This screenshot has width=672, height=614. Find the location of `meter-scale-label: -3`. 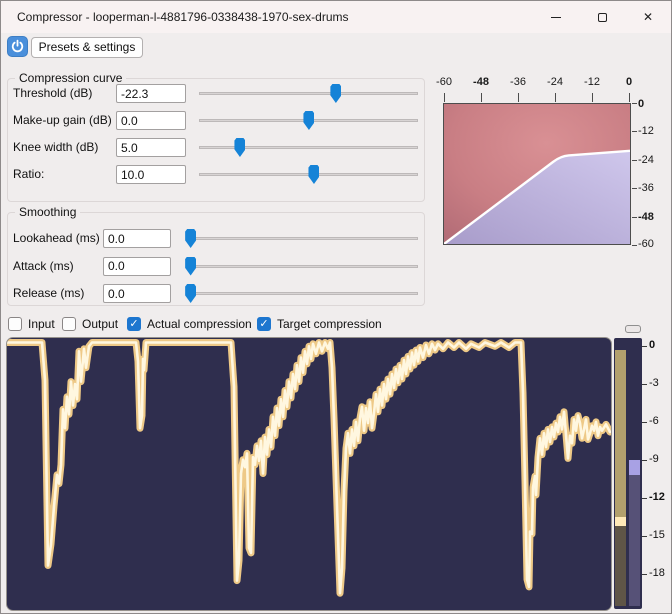

meter-scale-label: -3 is located at coordinates (654, 383).